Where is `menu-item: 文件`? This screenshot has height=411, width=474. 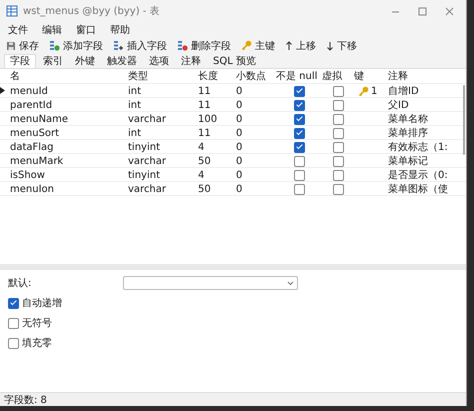 menu-item: 文件 is located at coordinates (18, 29).